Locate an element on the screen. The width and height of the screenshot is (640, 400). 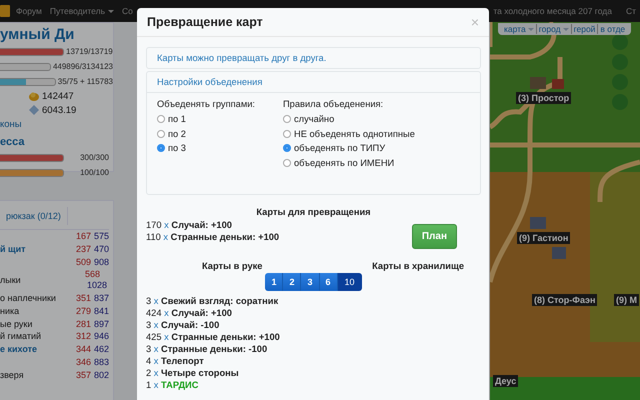
item-price: 462 is located at coordinates (101, 349).